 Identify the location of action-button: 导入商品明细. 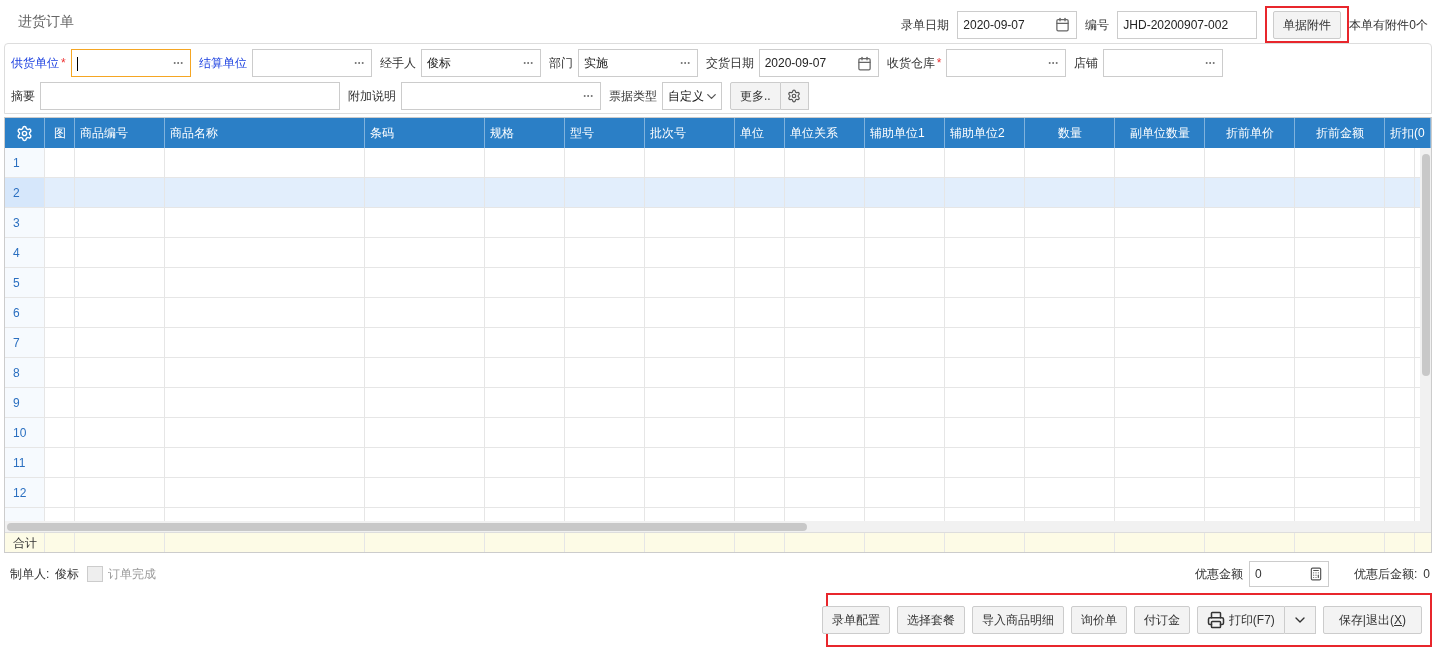
(1017, 620).